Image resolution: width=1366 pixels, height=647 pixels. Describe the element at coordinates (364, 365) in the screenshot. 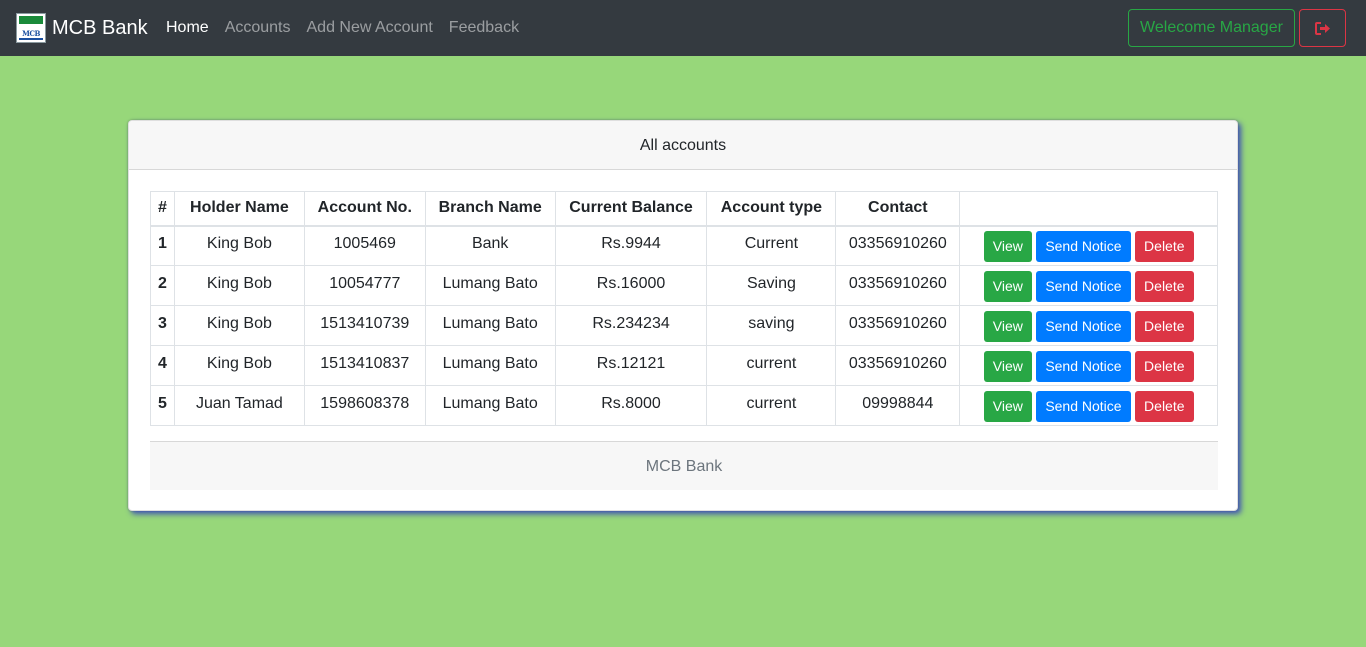

I see `account-number: 1513410837` at that location.